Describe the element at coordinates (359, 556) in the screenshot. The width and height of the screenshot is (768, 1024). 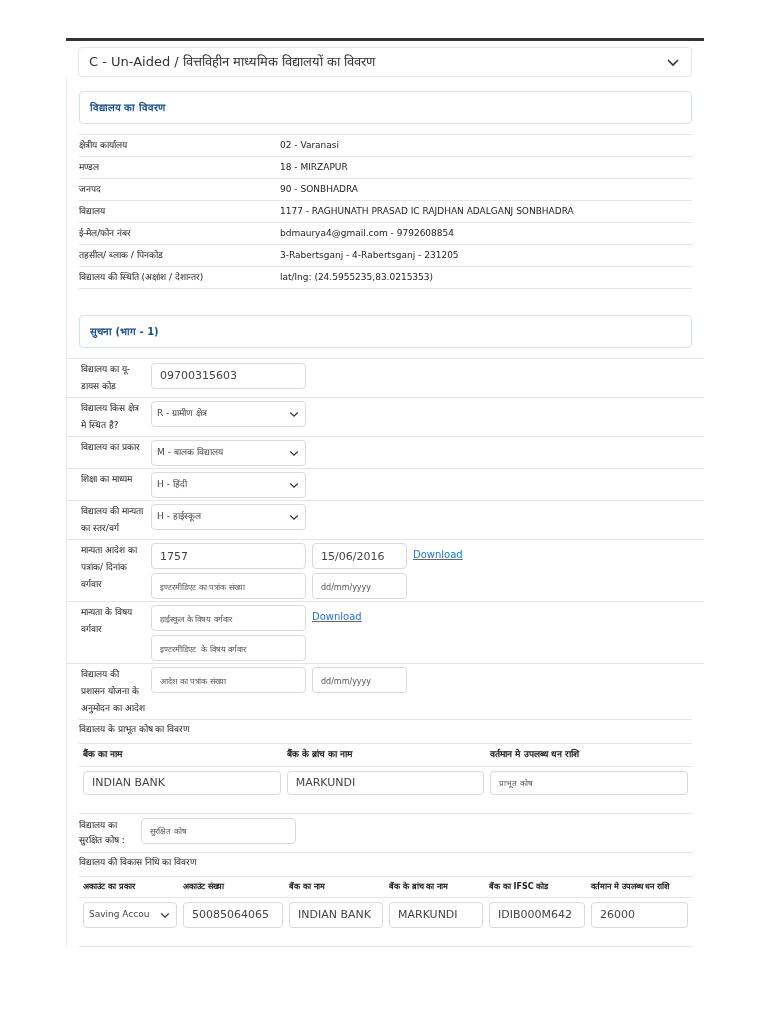
I see `input-field: 15/06/2016` at that location.